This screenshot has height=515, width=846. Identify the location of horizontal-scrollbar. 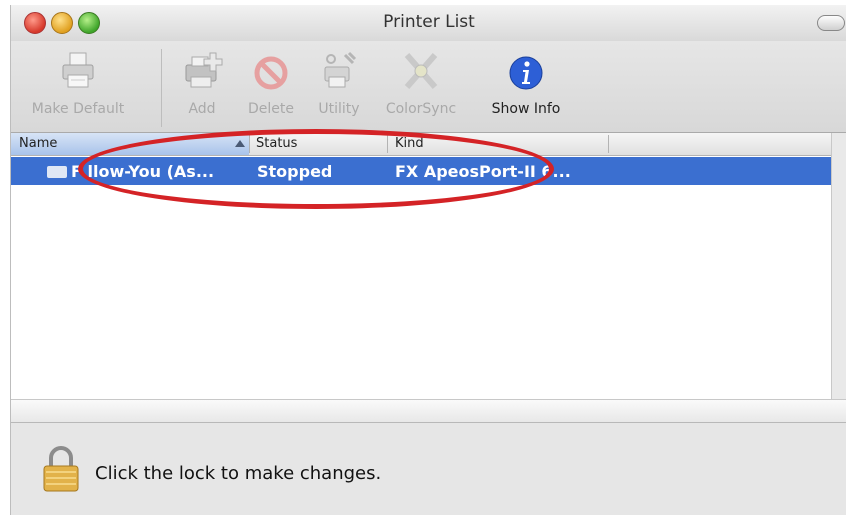
(428, 411).